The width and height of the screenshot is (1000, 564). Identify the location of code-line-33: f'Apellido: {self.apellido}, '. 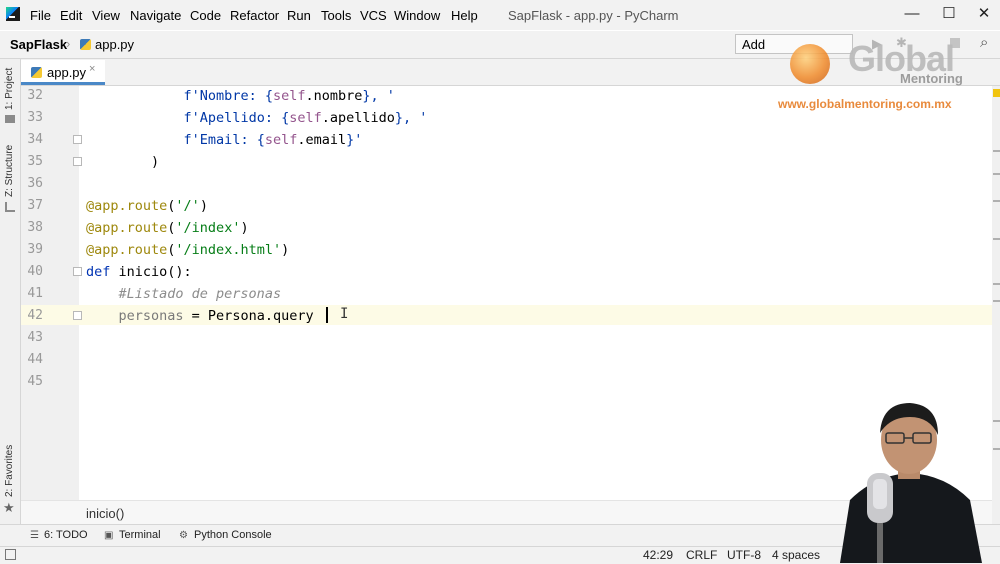
(257, 118).